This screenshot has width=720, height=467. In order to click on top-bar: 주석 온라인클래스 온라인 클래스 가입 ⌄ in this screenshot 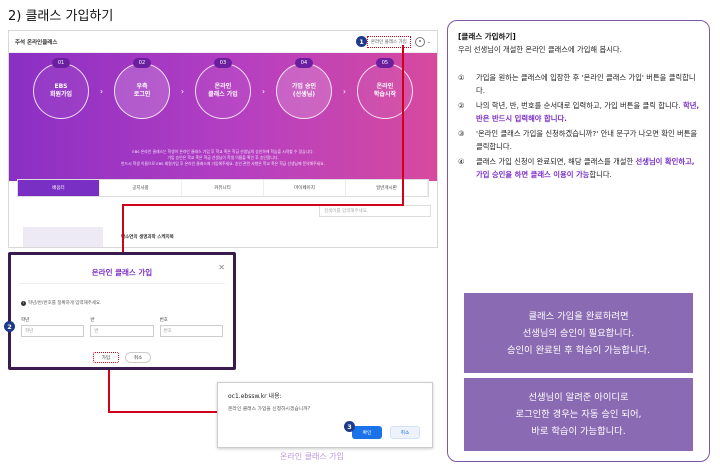, I will do `click(223, 42)`.